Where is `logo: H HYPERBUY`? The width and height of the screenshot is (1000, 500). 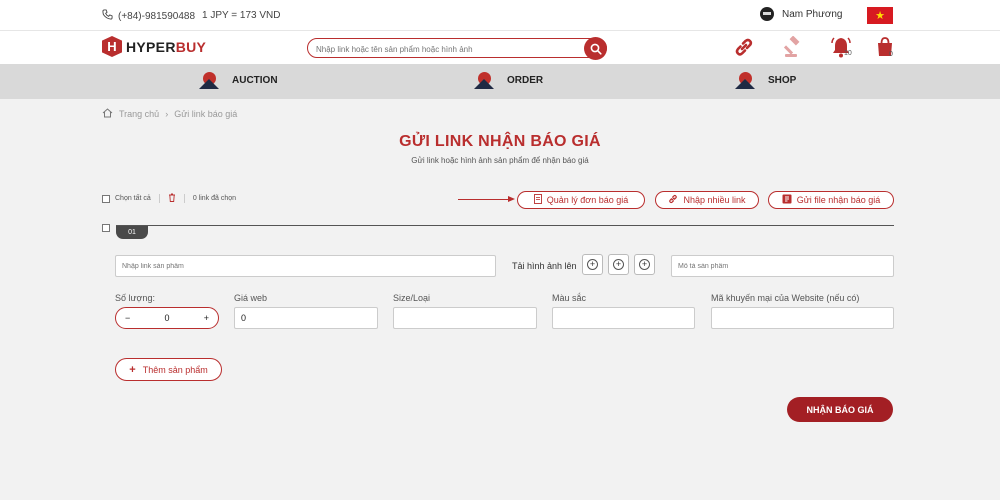 logo: H HYPERBUY is located at coordinates (154, 46).